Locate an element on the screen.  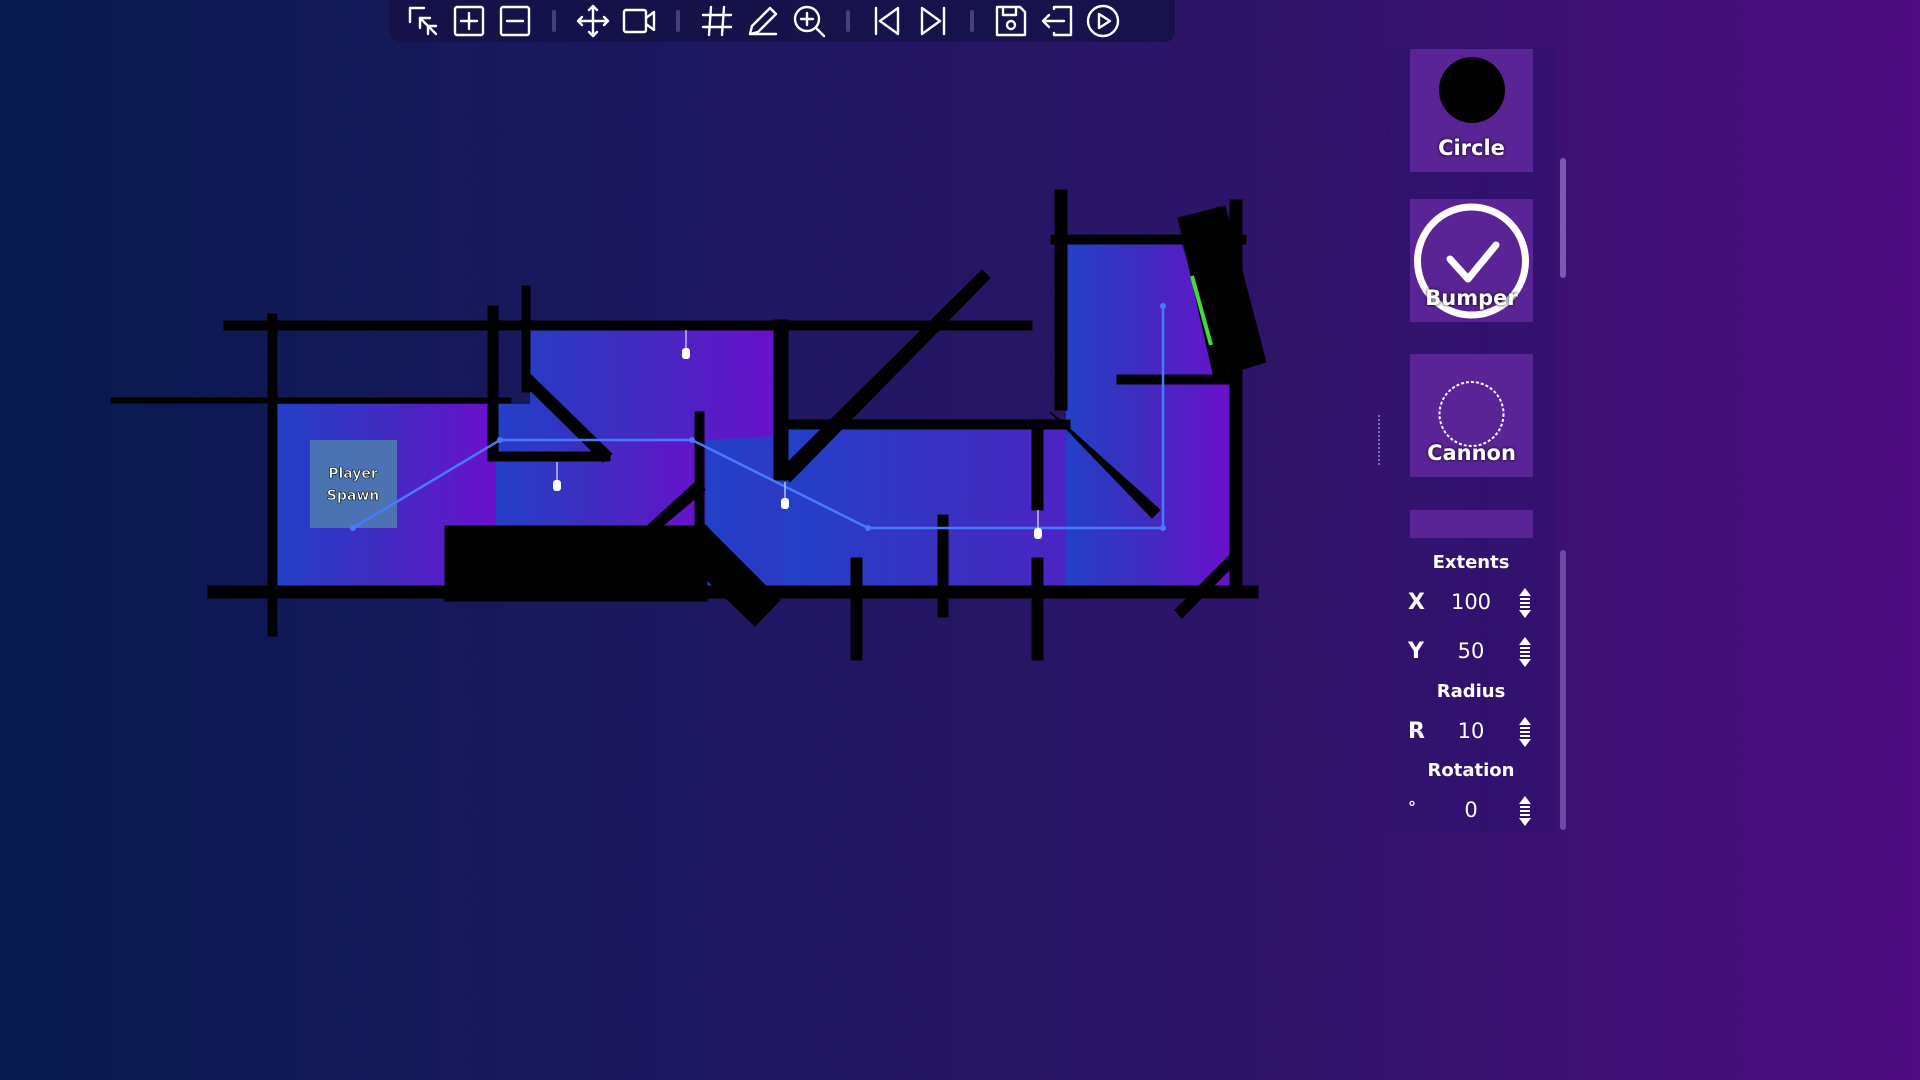
tile-cannon: Cannon is located at coordinates (1471, 415).